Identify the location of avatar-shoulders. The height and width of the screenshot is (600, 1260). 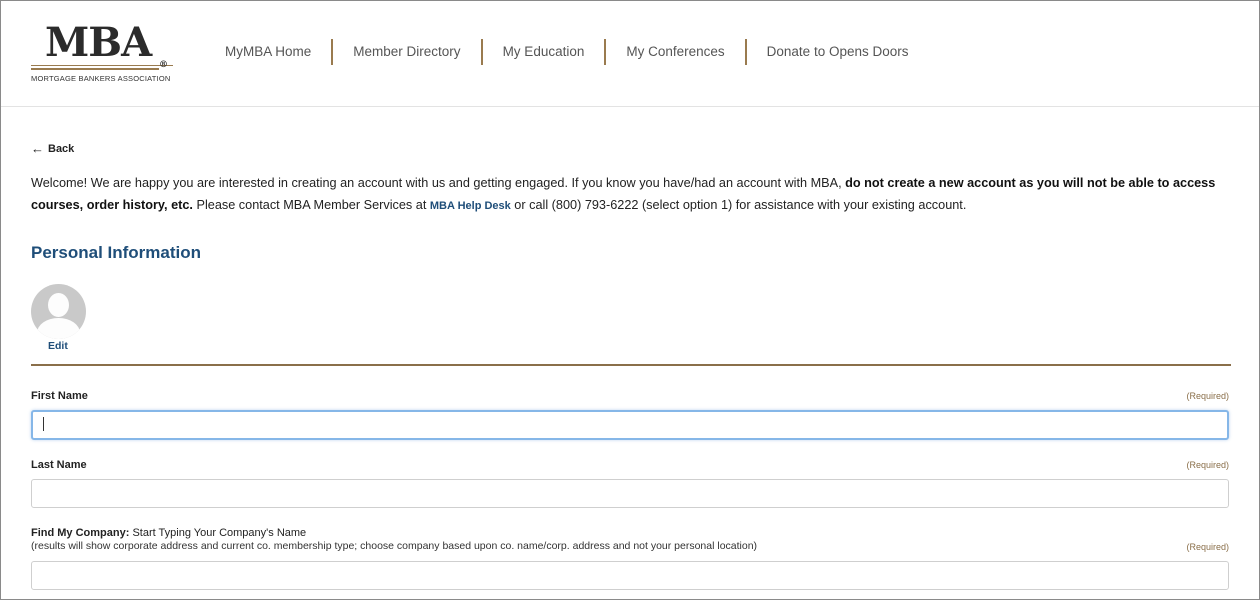
(58, 328).